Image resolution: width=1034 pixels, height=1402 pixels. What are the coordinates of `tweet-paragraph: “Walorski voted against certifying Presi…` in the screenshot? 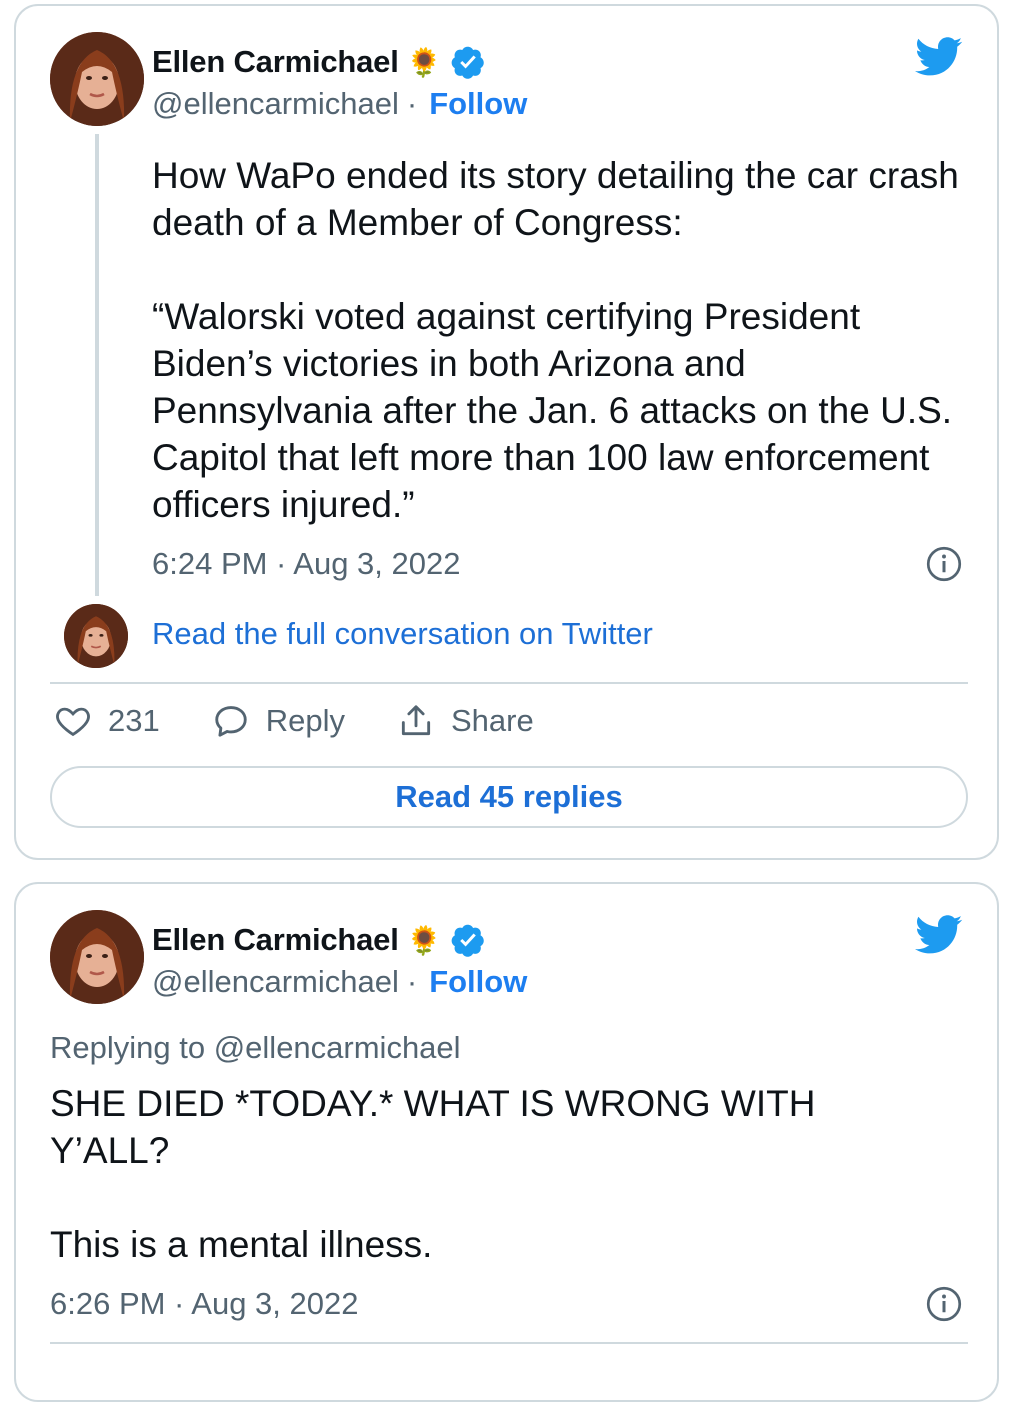 It's located at (557, 410).